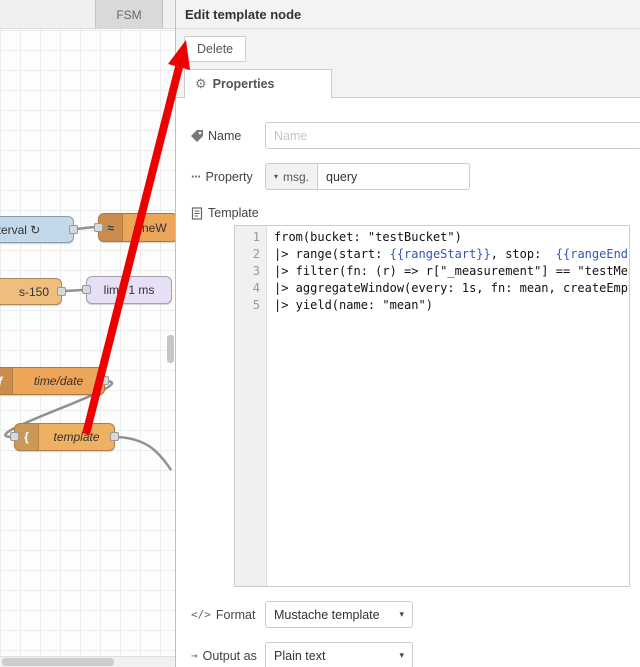 Image resolution: width=640 pixels, height=667 pixels. I want to click on horizontal-scrollbar, so click(87, 661).